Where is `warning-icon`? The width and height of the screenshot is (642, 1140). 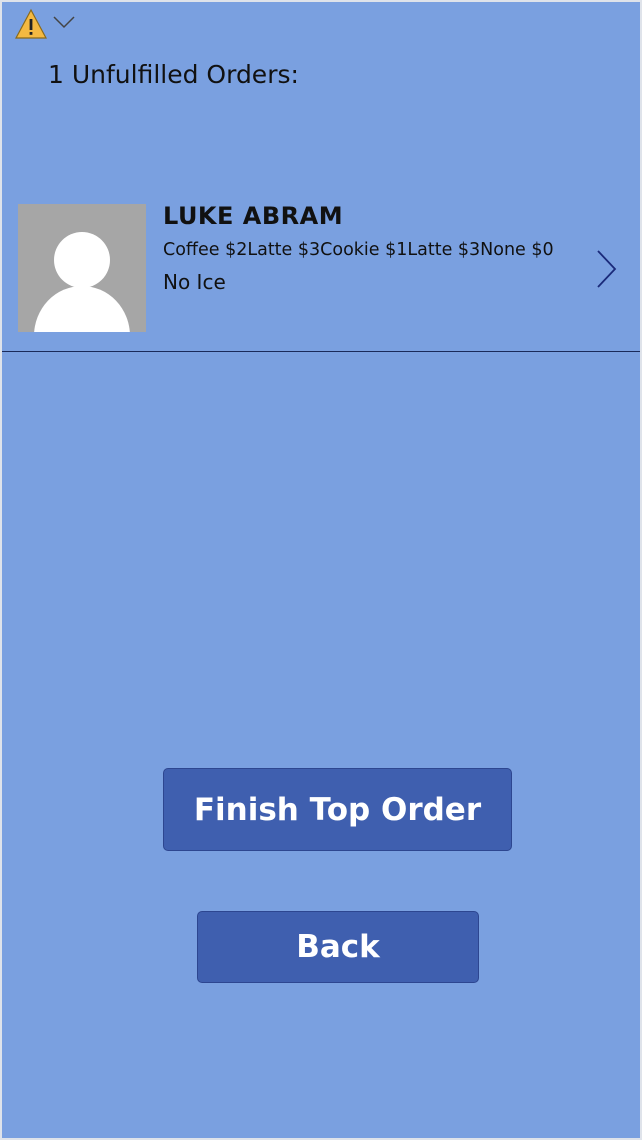 warning-icon is located at coordinates (31, 24).